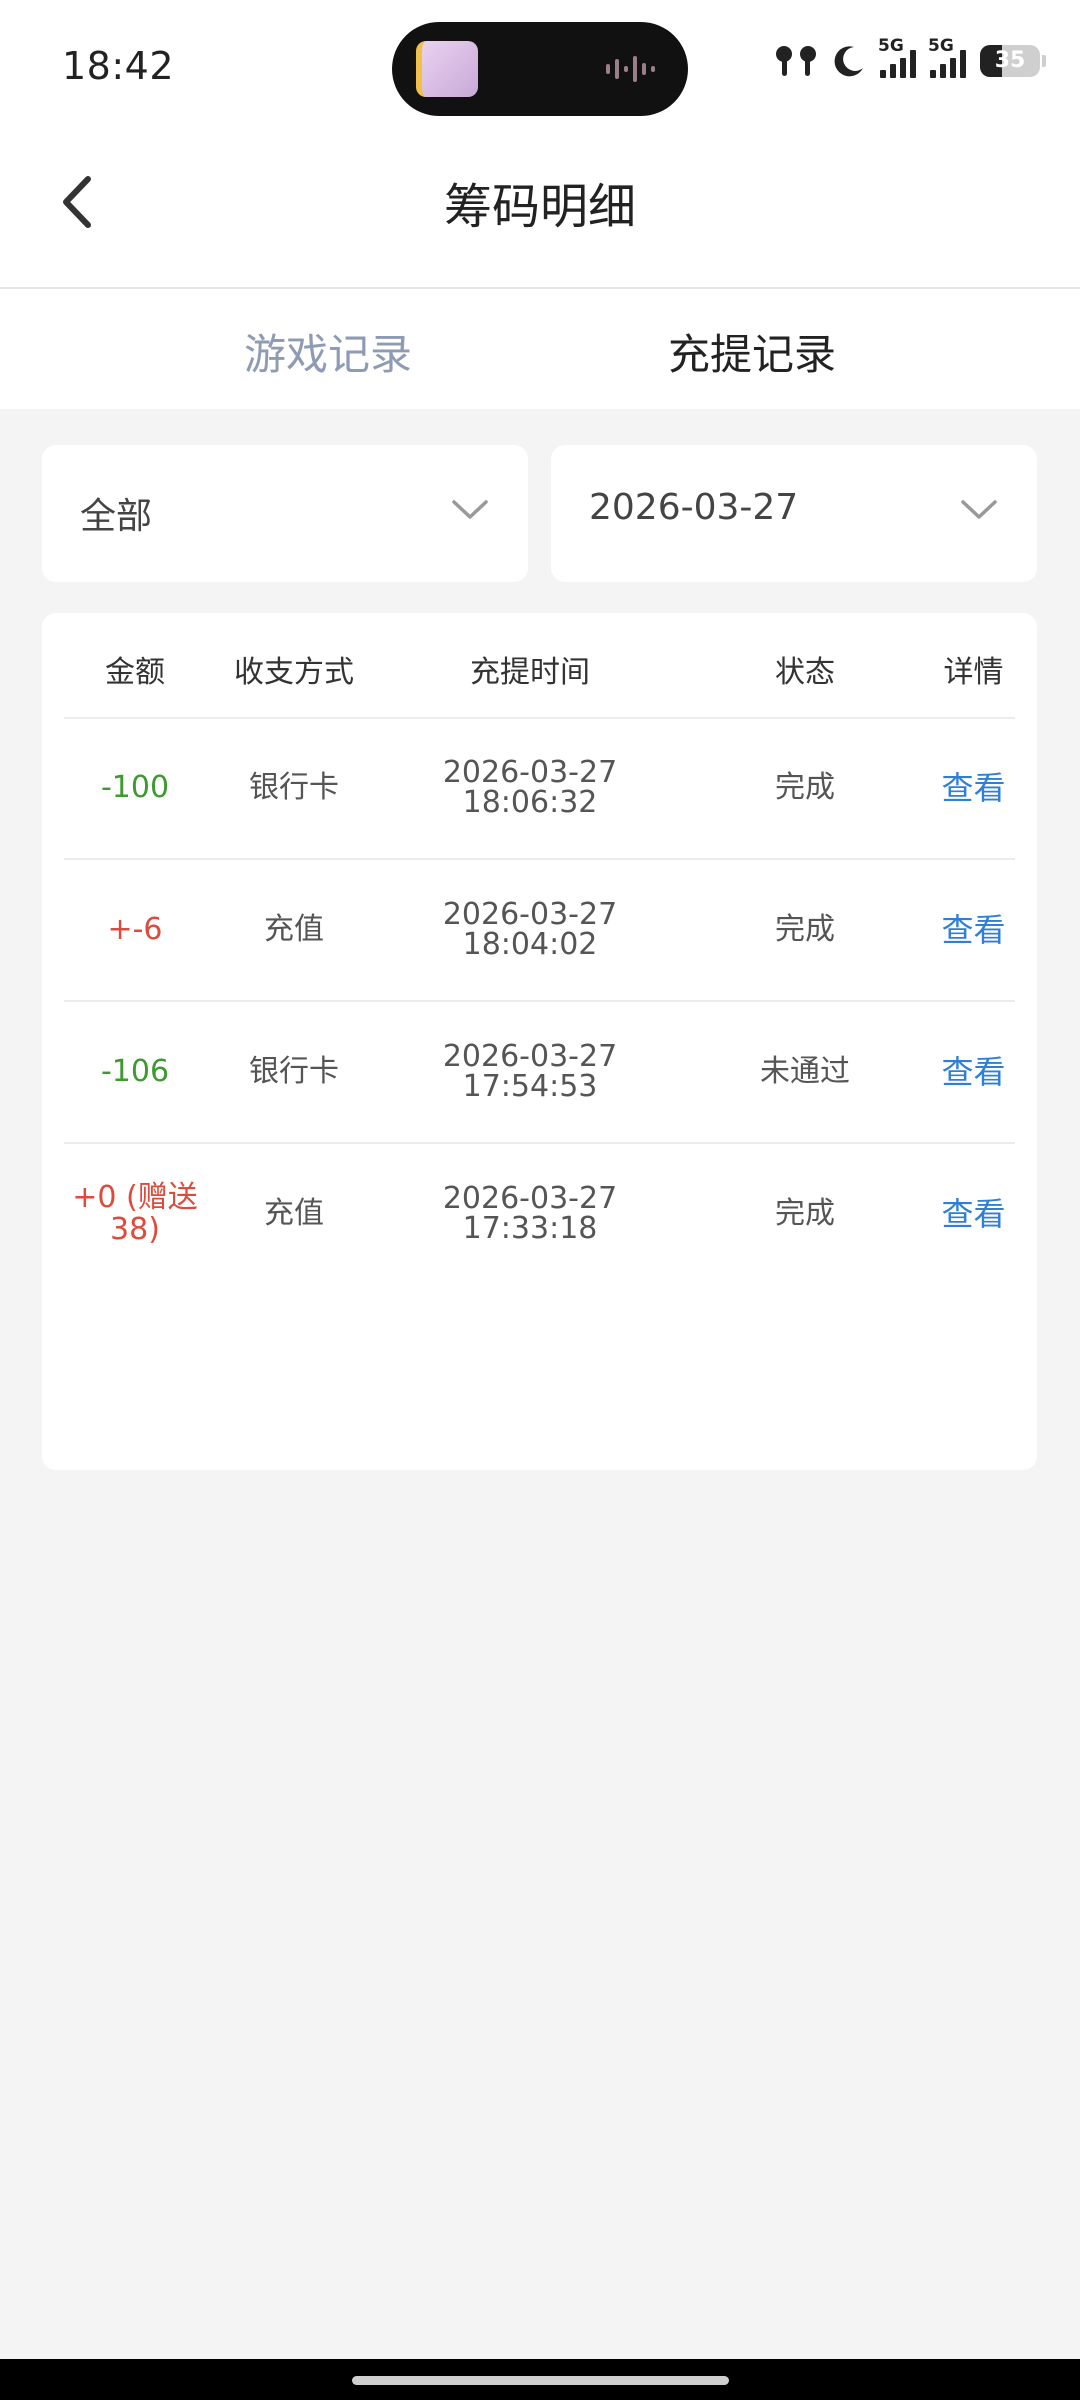 This screenshot has height=2400, width=1080. I want to click on table-row: -100 银行卡 2026-03-27 18:06:32 完成 查看, so click(539, 788).